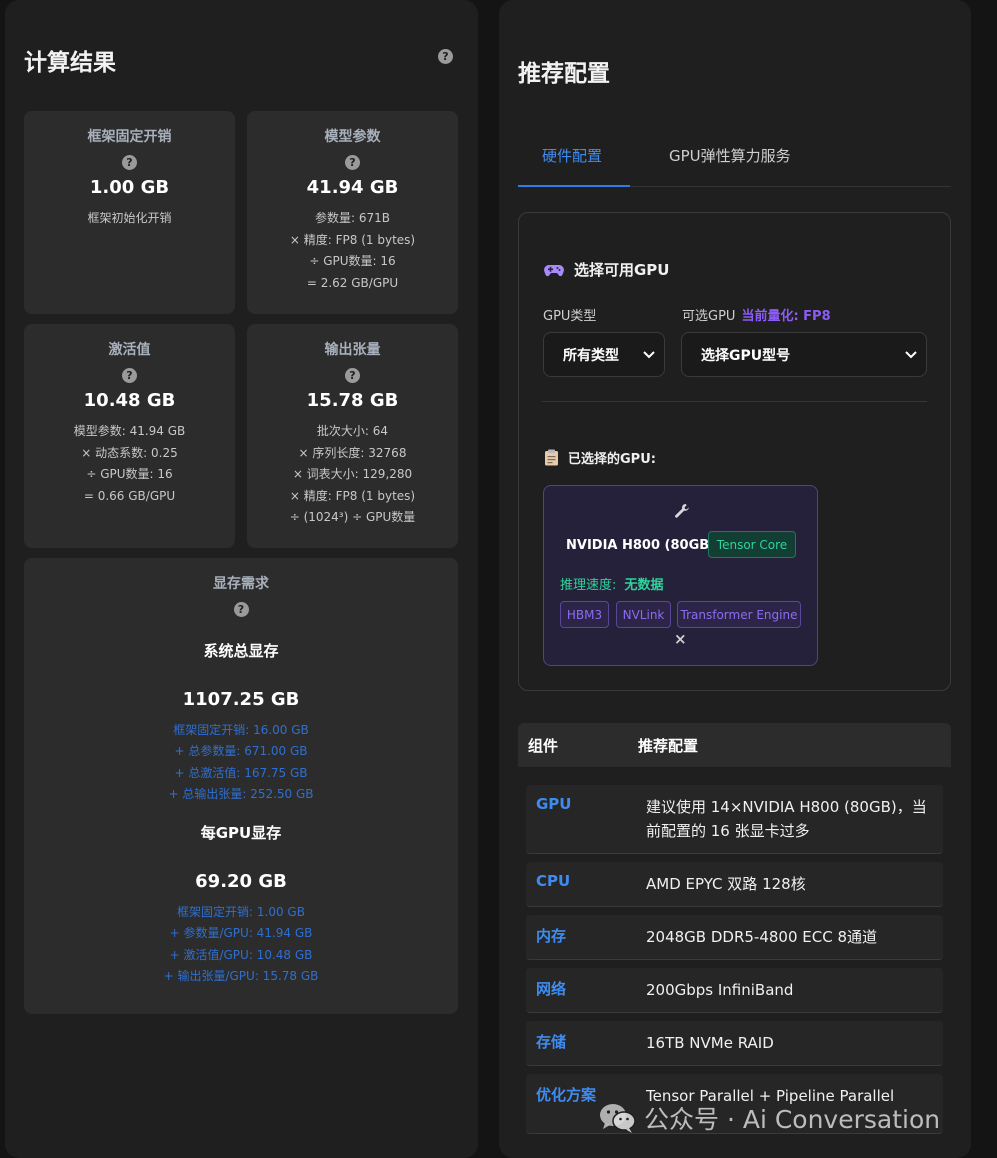 The height and width of the screenshot is (1158, 997). What do you see at coordinates (612, 459) in the screenshot?
I see `selected-gpu-title: 已选择的GPU:` at bounding box center [612, 459].